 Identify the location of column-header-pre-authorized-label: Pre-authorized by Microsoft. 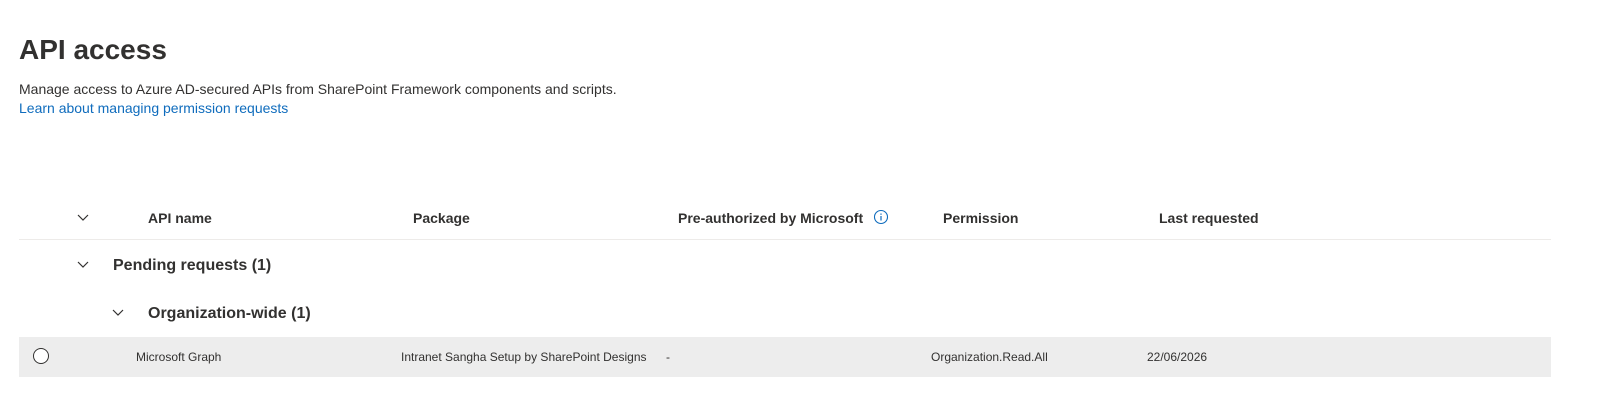
(771, 218).